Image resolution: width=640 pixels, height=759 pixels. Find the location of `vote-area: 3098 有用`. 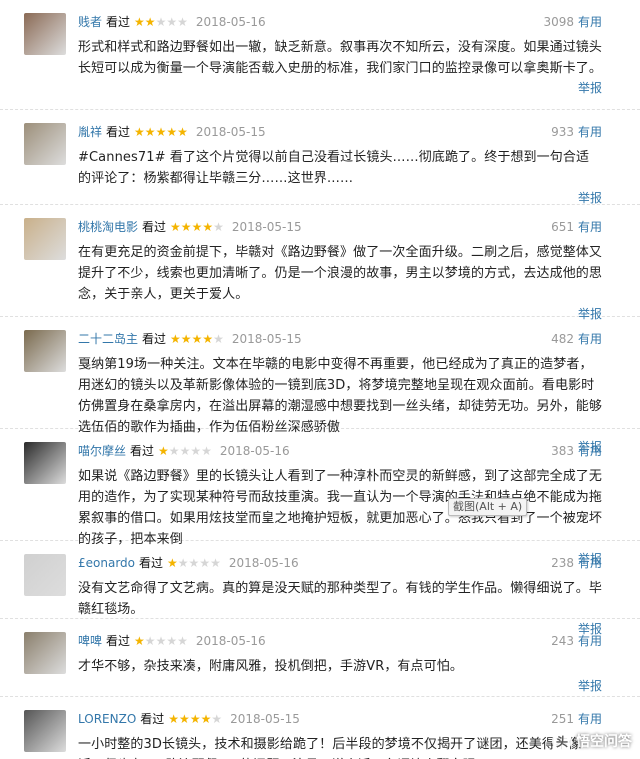

vote-area: 3098 有用 is located at coordinates (572, 22).